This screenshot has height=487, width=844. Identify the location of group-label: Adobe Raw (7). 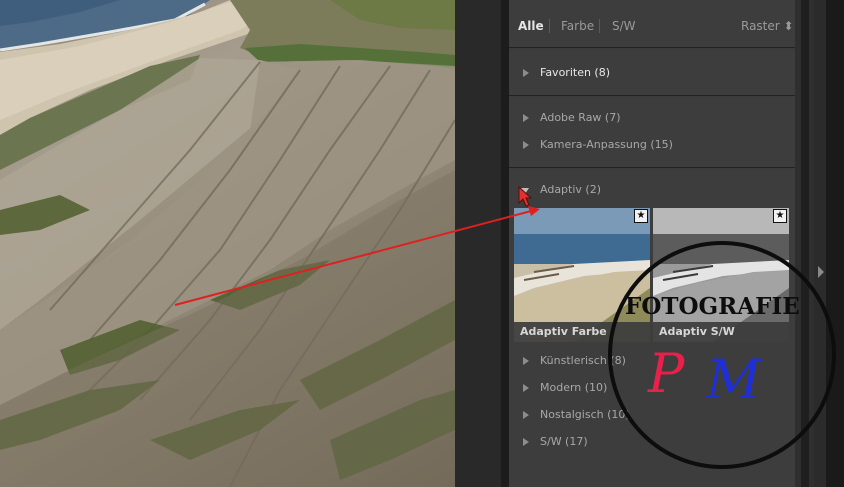
(580, 117).